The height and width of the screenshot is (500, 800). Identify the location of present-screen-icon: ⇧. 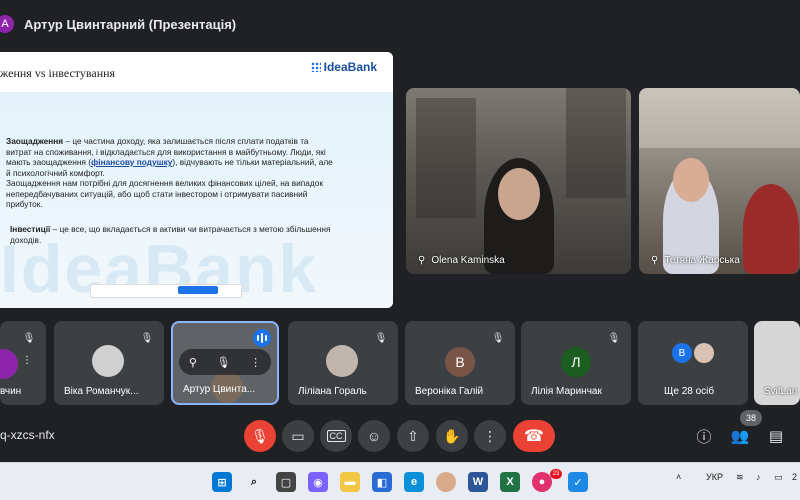
(413, 435).